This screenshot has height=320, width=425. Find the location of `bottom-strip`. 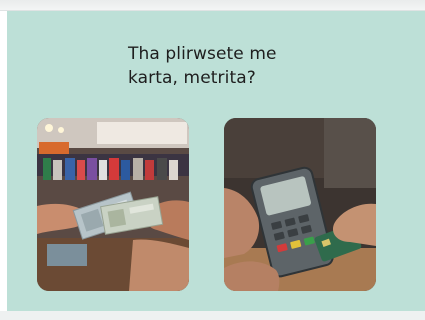

bottom-strip is located at coordinates (212, 315).